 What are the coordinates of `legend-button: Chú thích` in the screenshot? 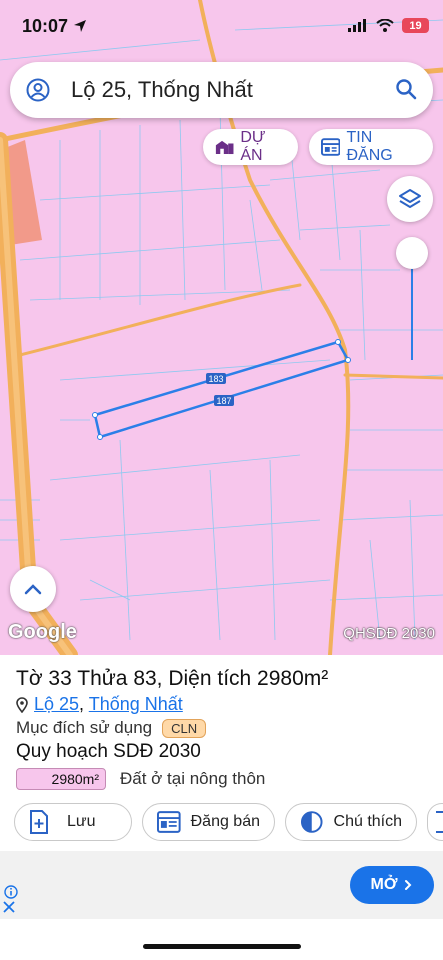 It's located at (351, 822).